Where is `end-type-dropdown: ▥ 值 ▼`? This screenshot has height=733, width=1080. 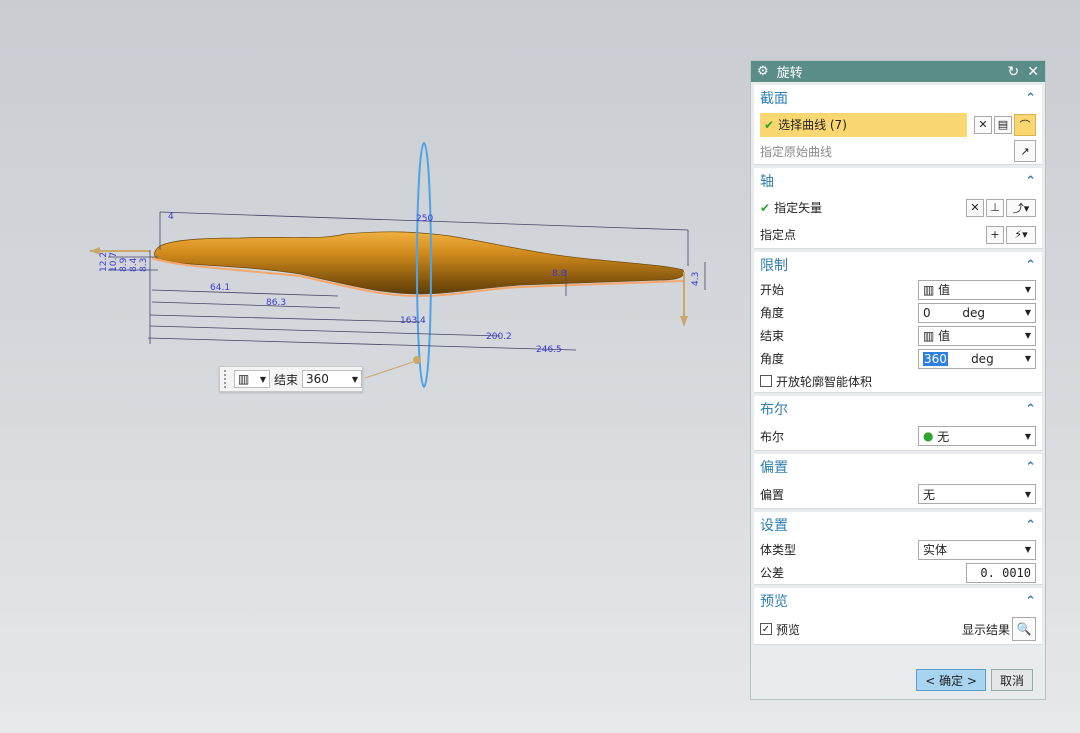
end-type-dropdown: ▥ 值 ▼ is located at coordinates (977, 335).